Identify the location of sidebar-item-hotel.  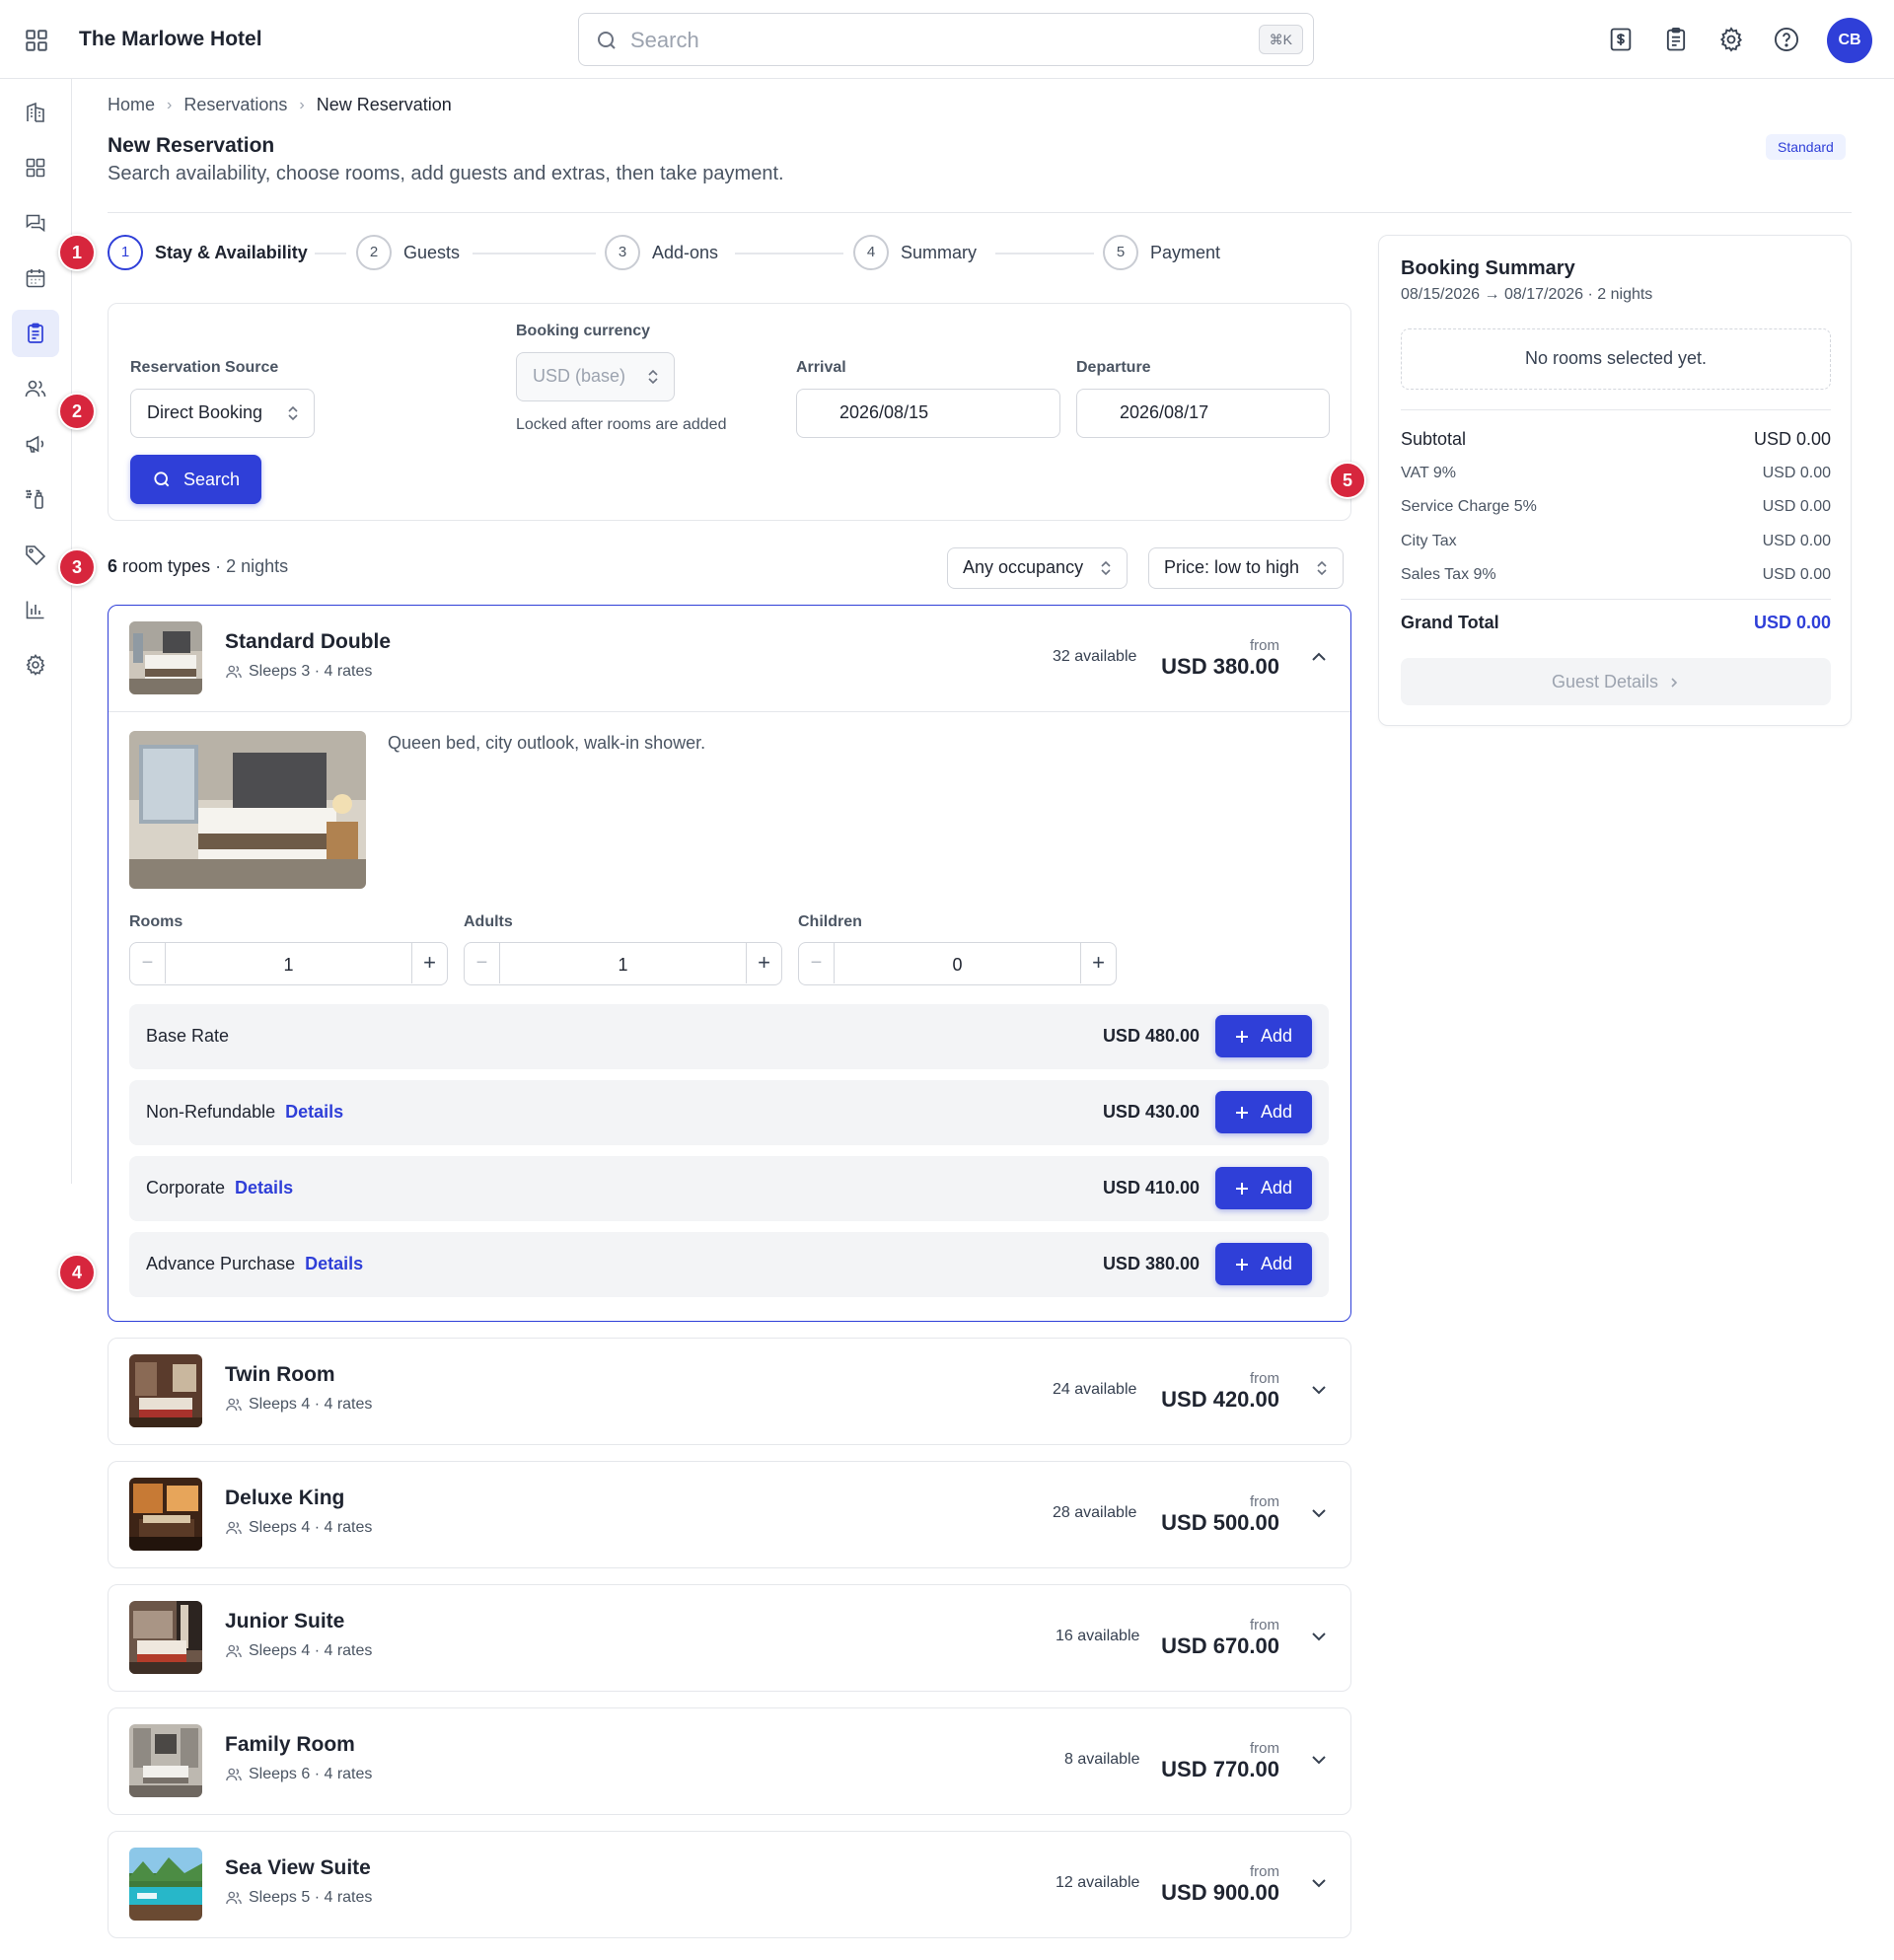
(35, 113).